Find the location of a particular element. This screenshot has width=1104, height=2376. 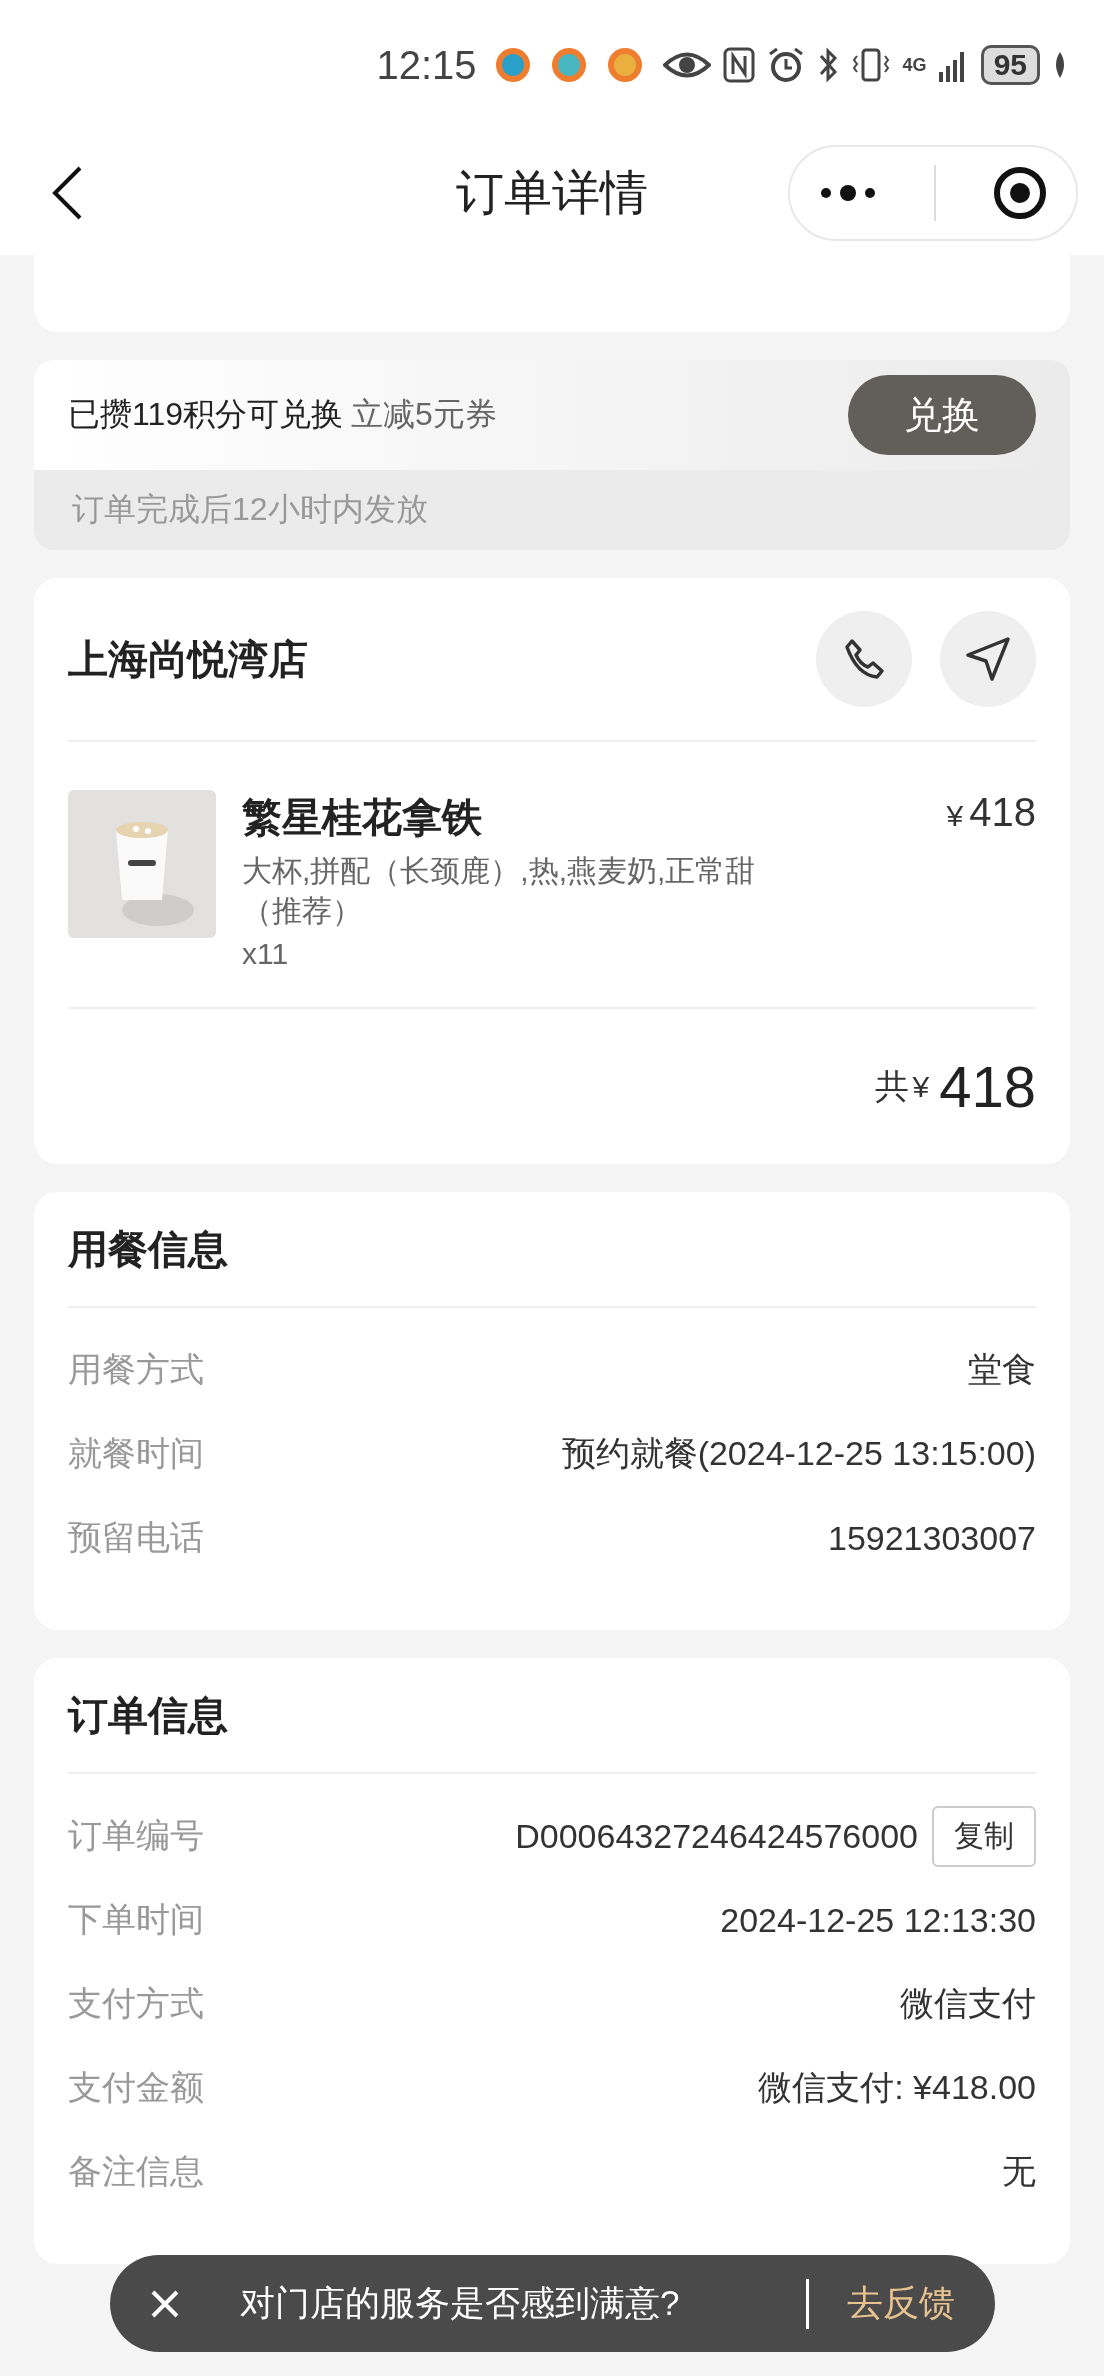

store-name: 上海尚悦湾店 is located at coordinates (188, 659).